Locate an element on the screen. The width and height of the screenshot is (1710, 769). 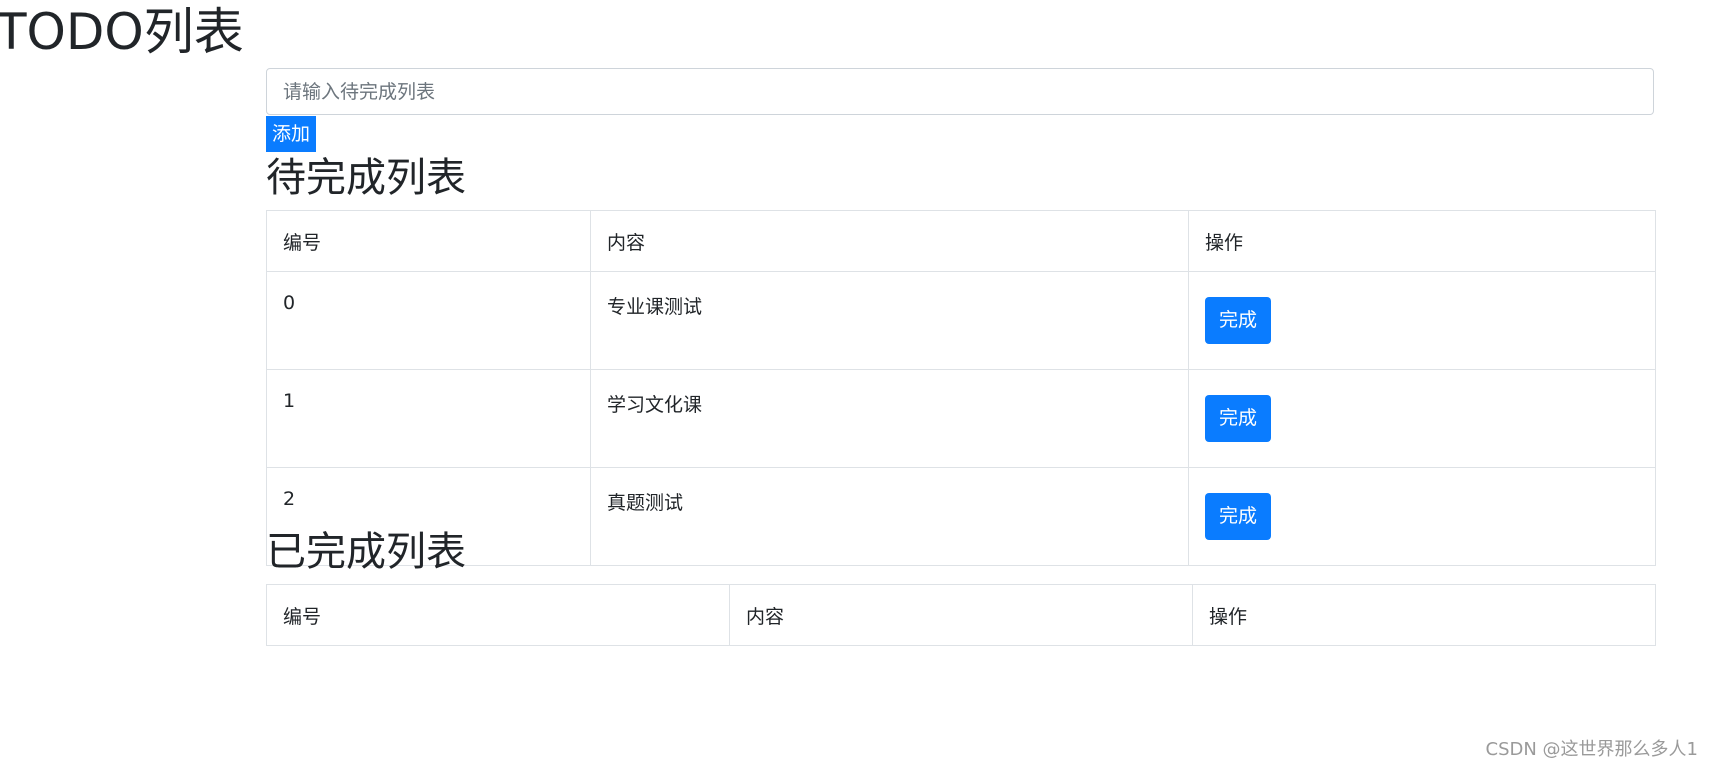
completed-table: 编号 内容 操作 is located at coordinates (961, 615).